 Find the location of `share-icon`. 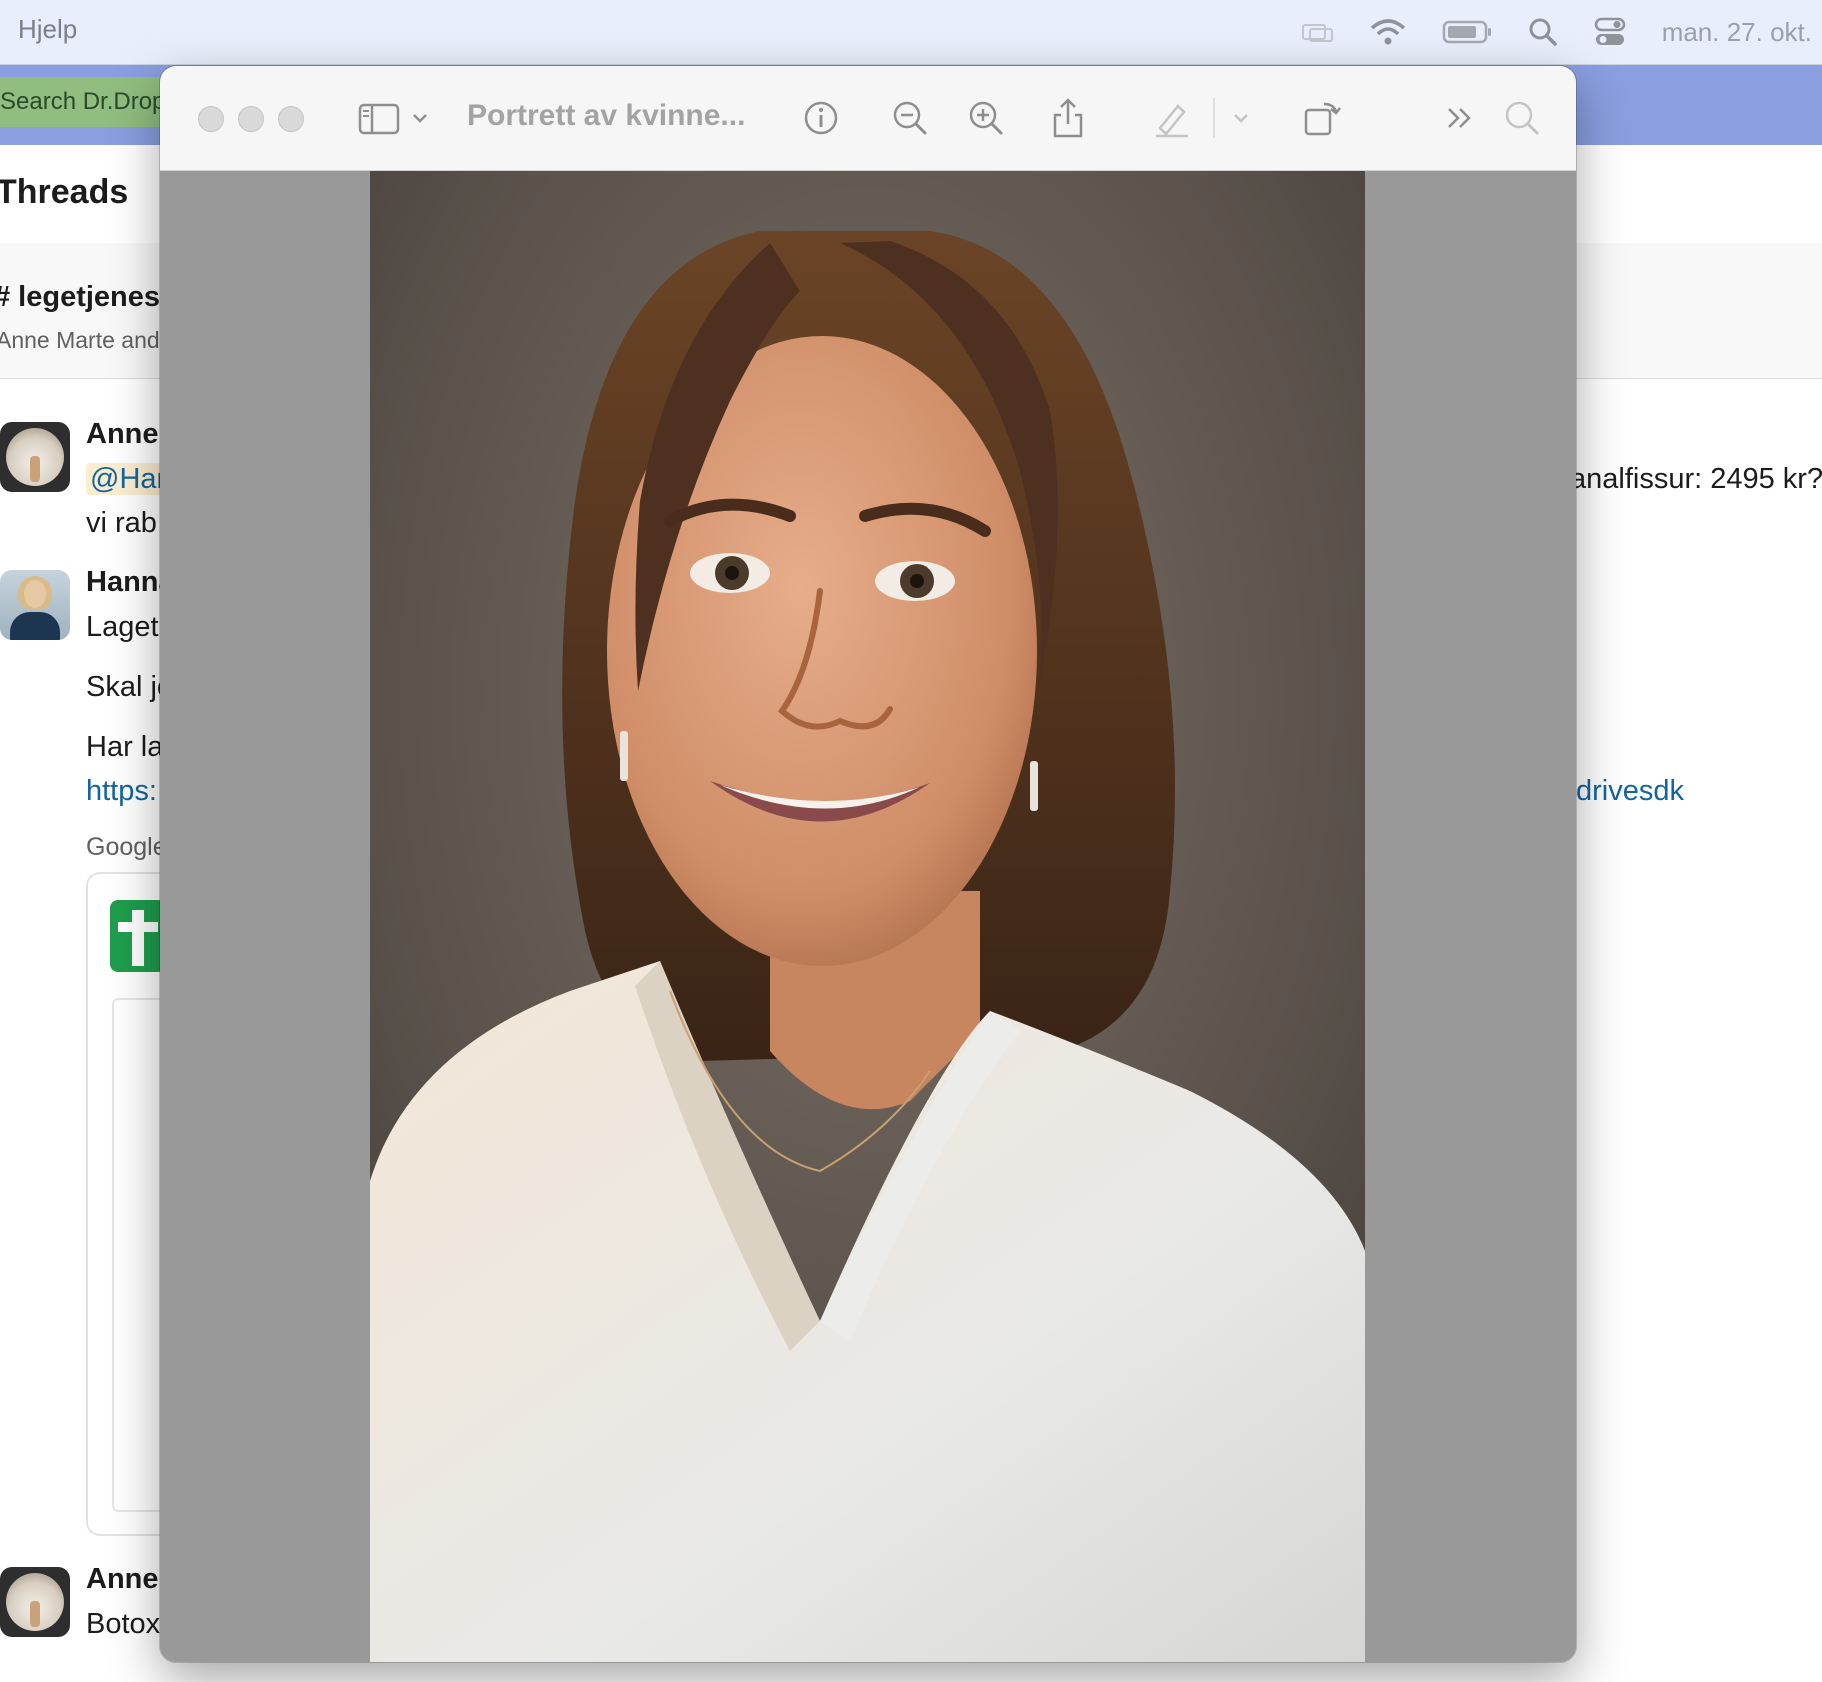

share-icon is located at coordinates (1068, 118).